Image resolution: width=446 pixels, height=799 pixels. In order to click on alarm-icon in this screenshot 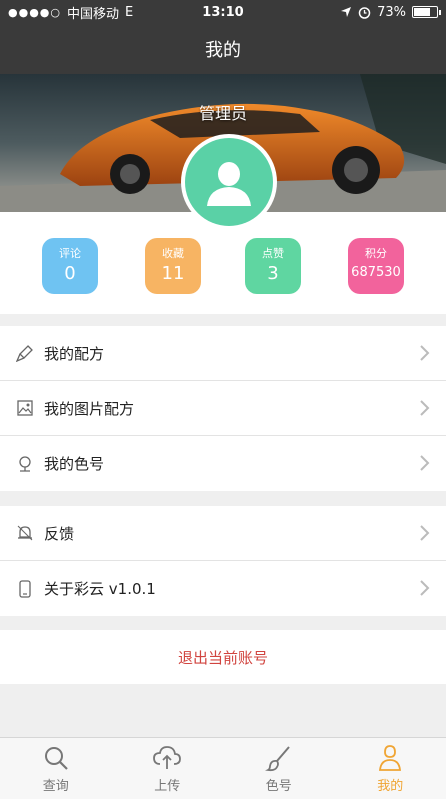, I will do `click(364, 12)`.